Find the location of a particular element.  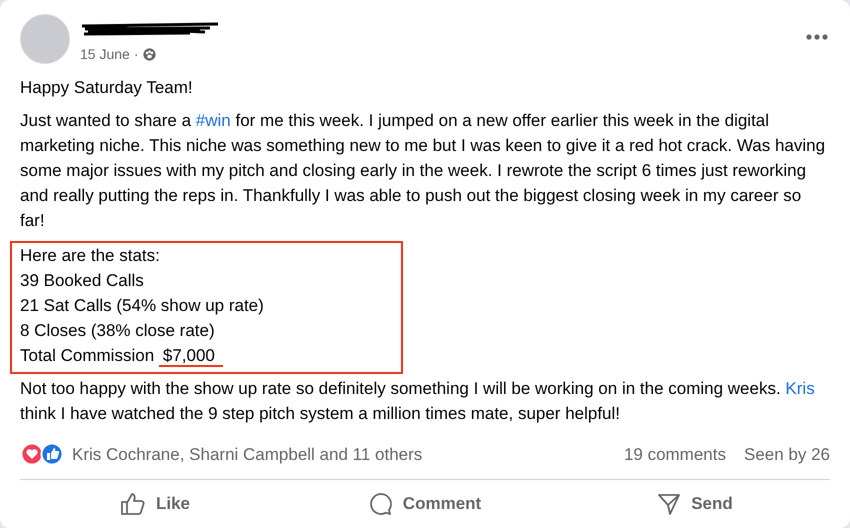

send-icon is located at coordinates (669, 504).